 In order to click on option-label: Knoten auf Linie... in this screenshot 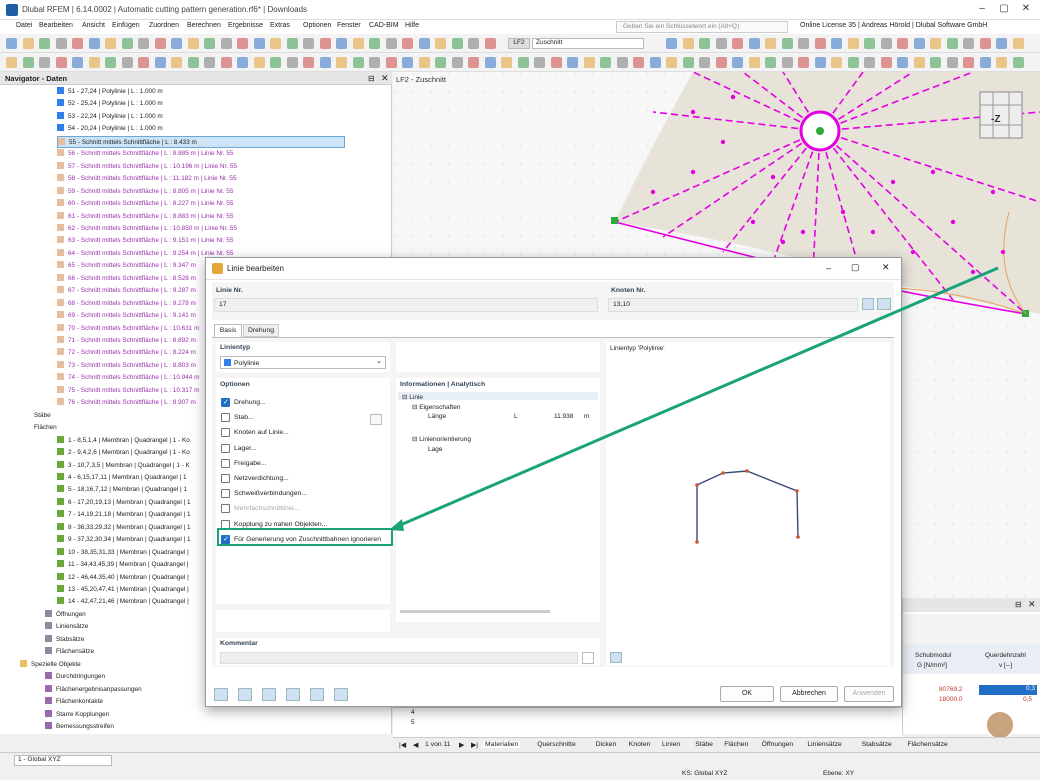, I will do `click(261, 432)`.